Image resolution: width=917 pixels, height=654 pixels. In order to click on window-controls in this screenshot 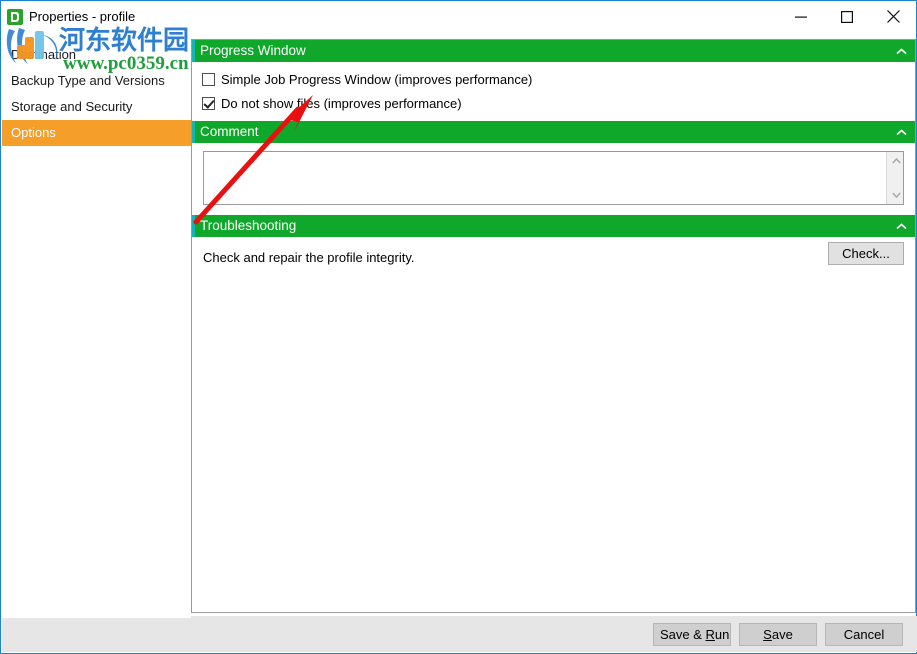, I will do `click(847, 16)`.